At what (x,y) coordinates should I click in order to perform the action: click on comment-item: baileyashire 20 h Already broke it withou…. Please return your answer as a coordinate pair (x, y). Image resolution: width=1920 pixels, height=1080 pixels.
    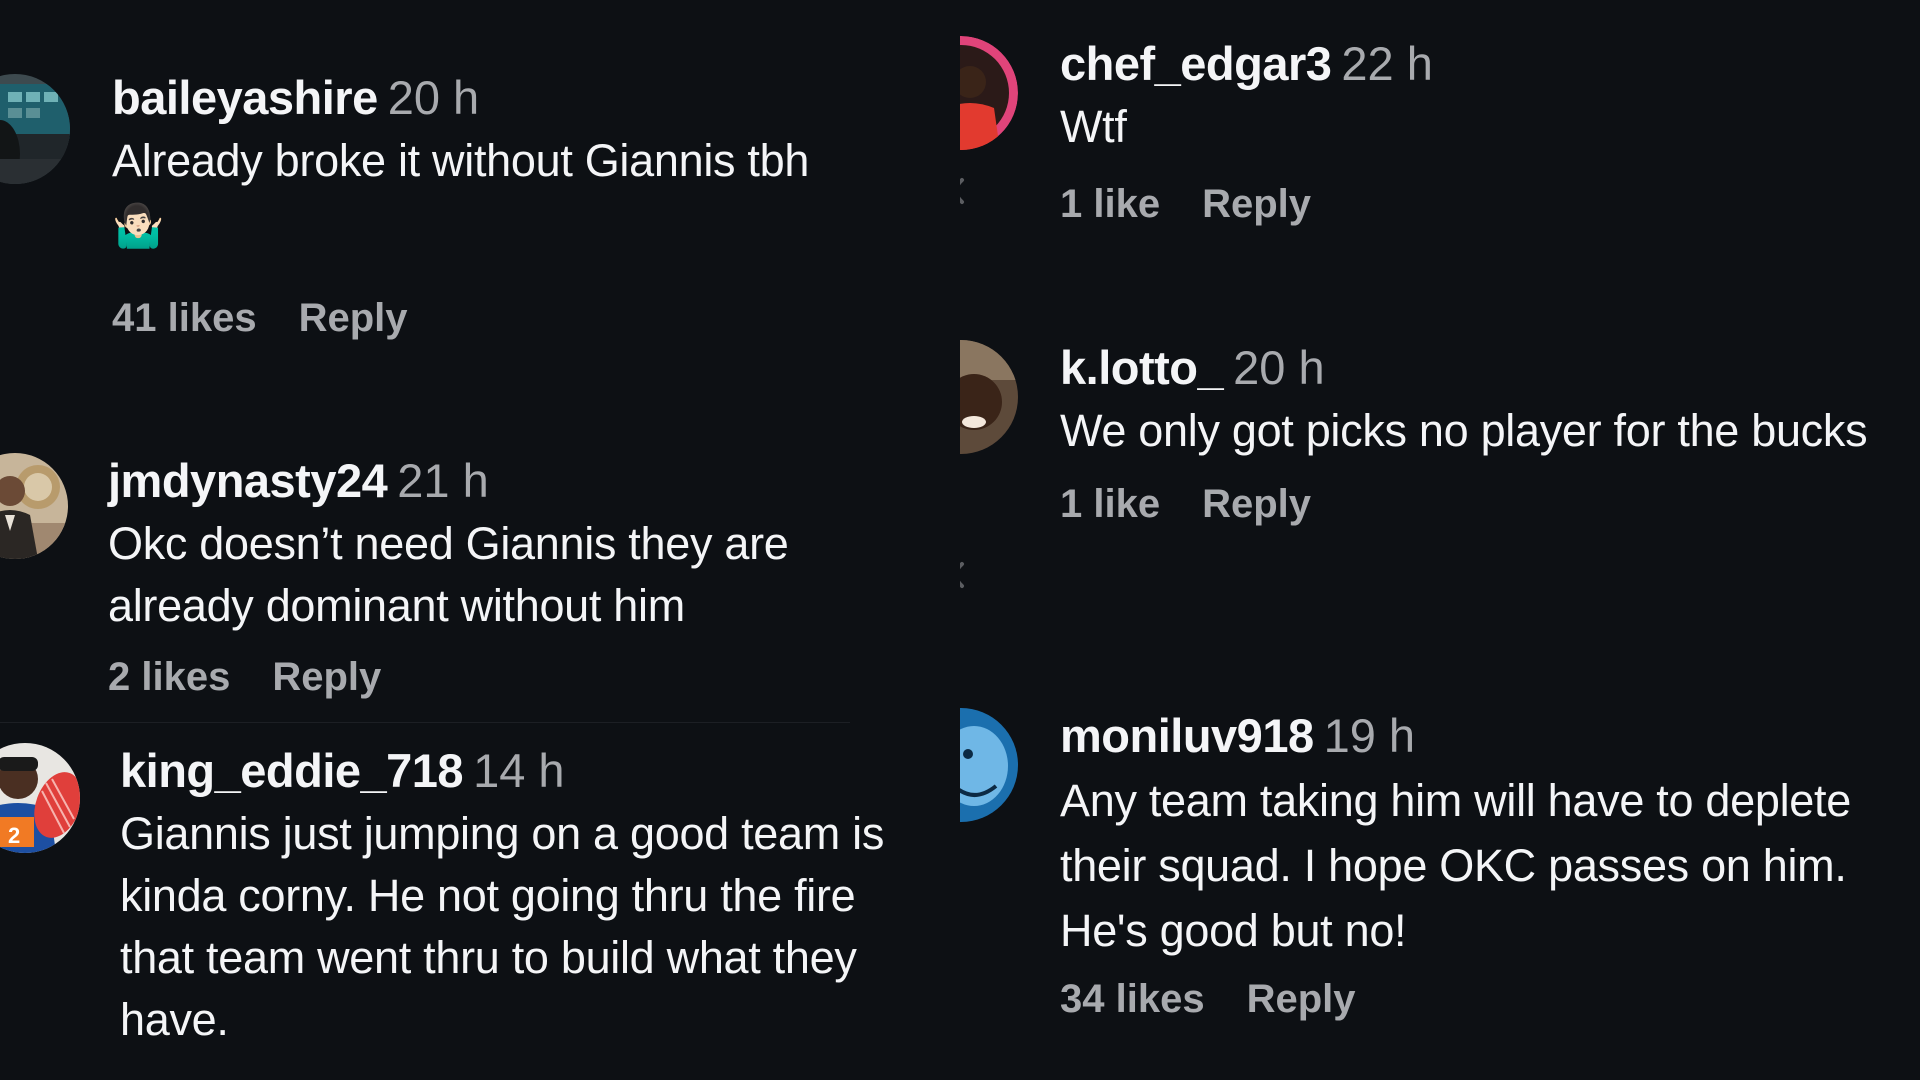
    Looking at the image, I should click on (480, 210).